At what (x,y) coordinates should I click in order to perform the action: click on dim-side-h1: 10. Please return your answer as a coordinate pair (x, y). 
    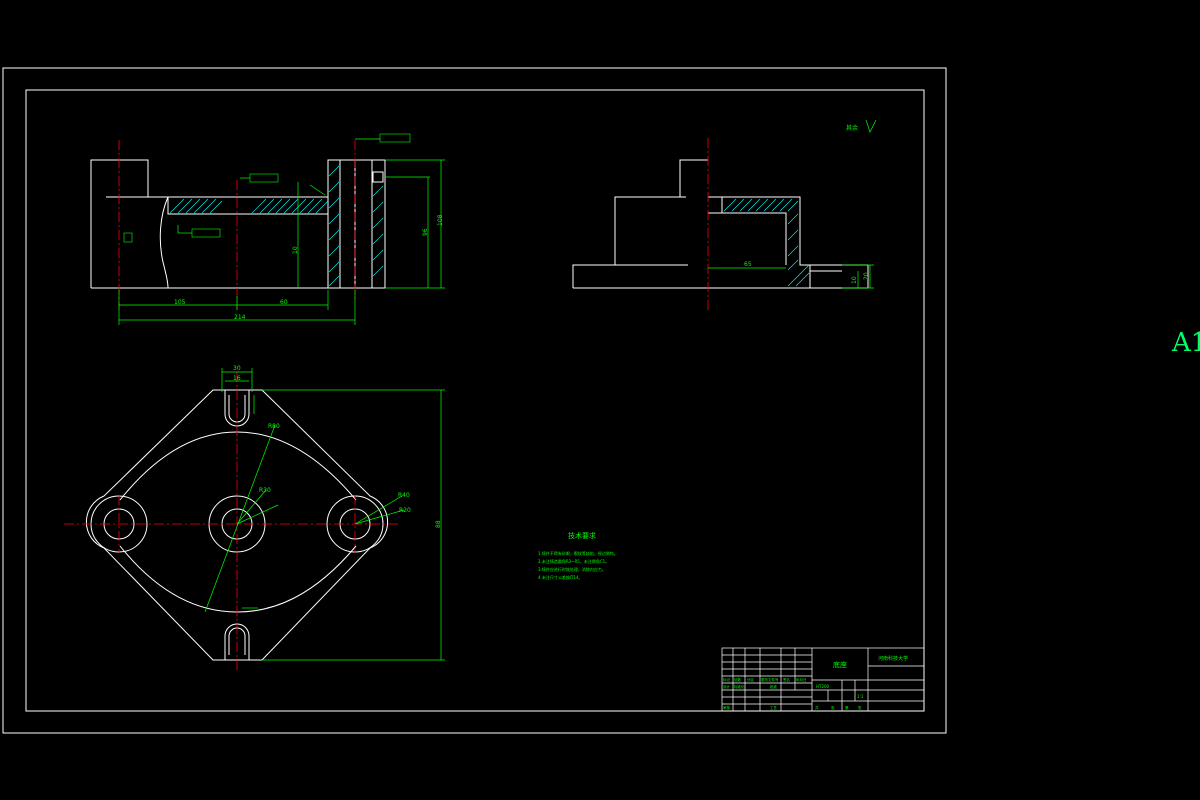
    Looking at the image, I should click on (854, 280).